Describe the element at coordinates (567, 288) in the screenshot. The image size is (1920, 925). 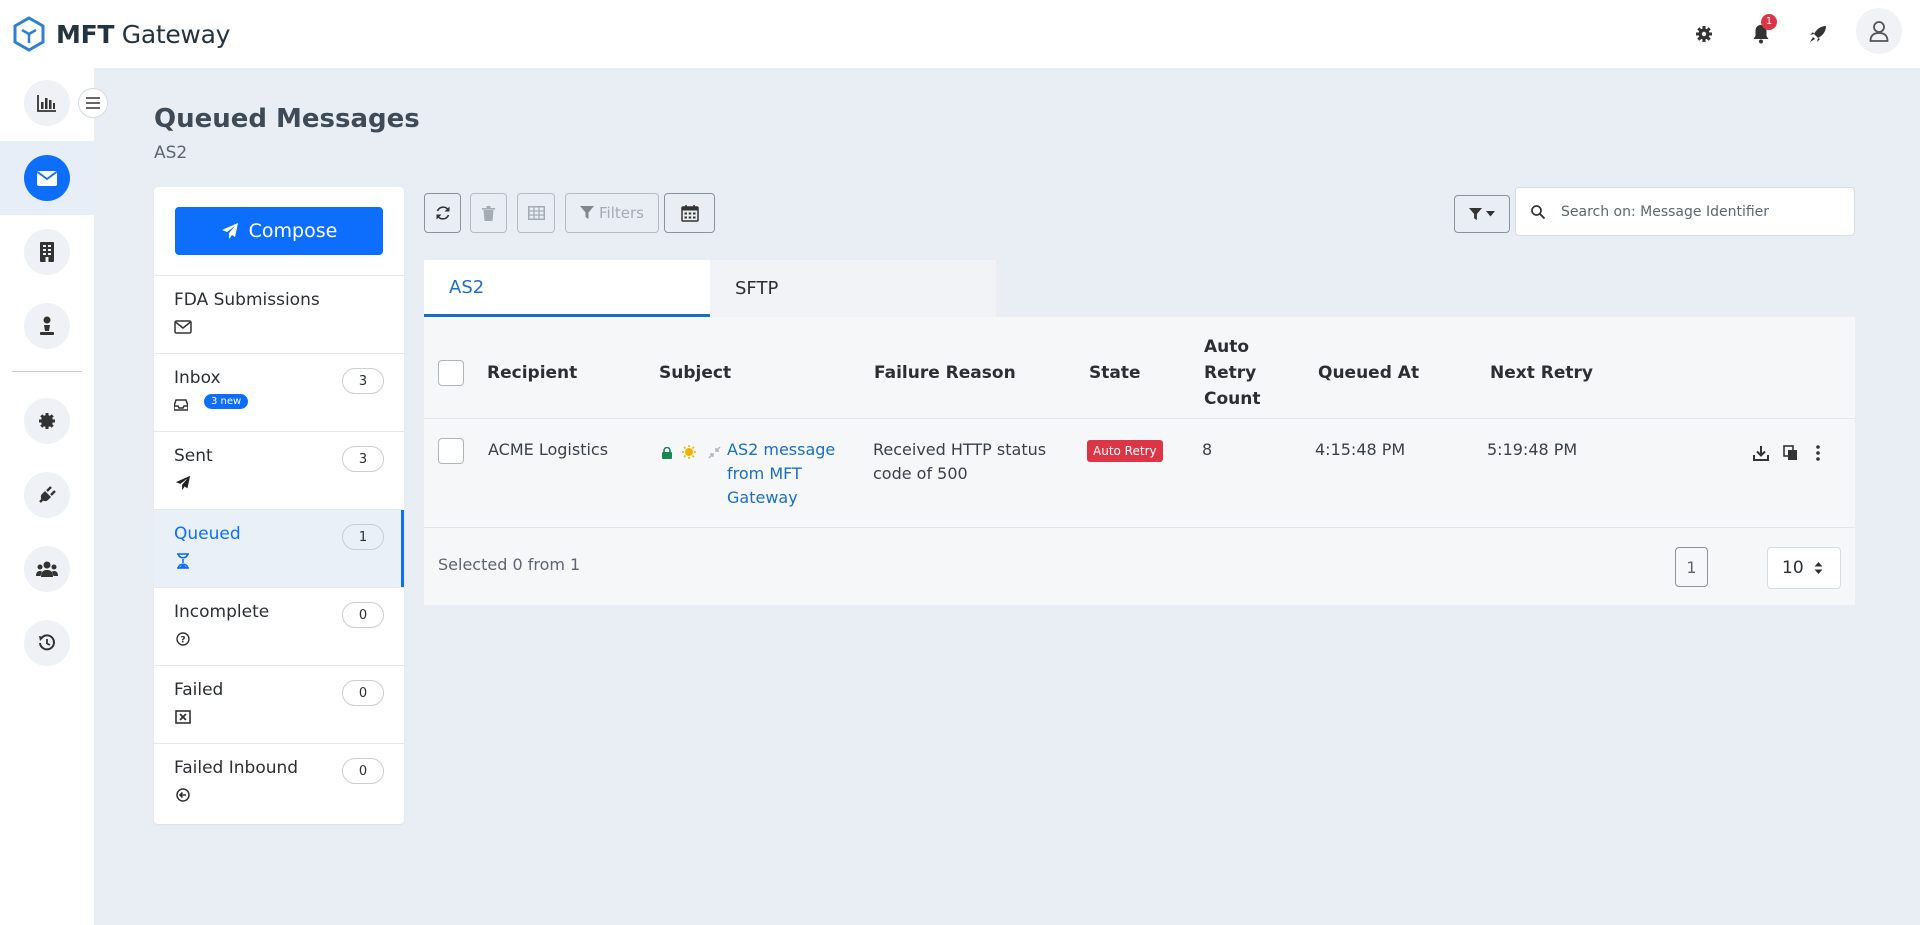
I see `tab-as2: AS2` at that location.